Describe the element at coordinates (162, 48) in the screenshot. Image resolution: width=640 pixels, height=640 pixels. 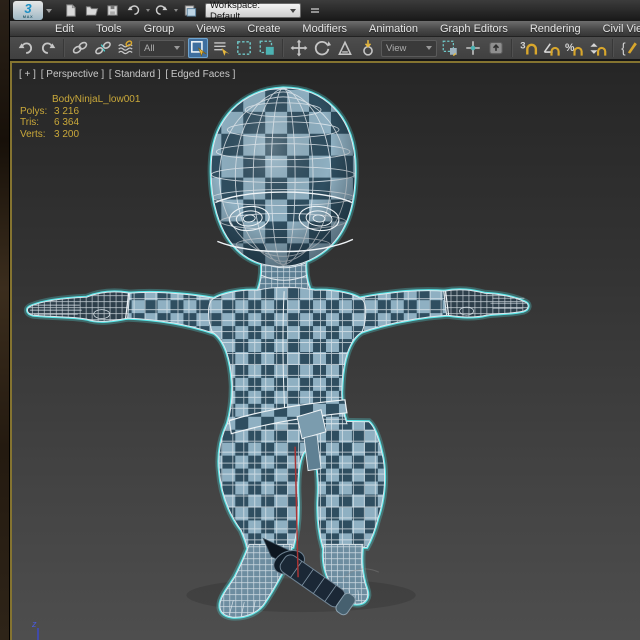
I see `selection-filter-dropdown: All` at that location.